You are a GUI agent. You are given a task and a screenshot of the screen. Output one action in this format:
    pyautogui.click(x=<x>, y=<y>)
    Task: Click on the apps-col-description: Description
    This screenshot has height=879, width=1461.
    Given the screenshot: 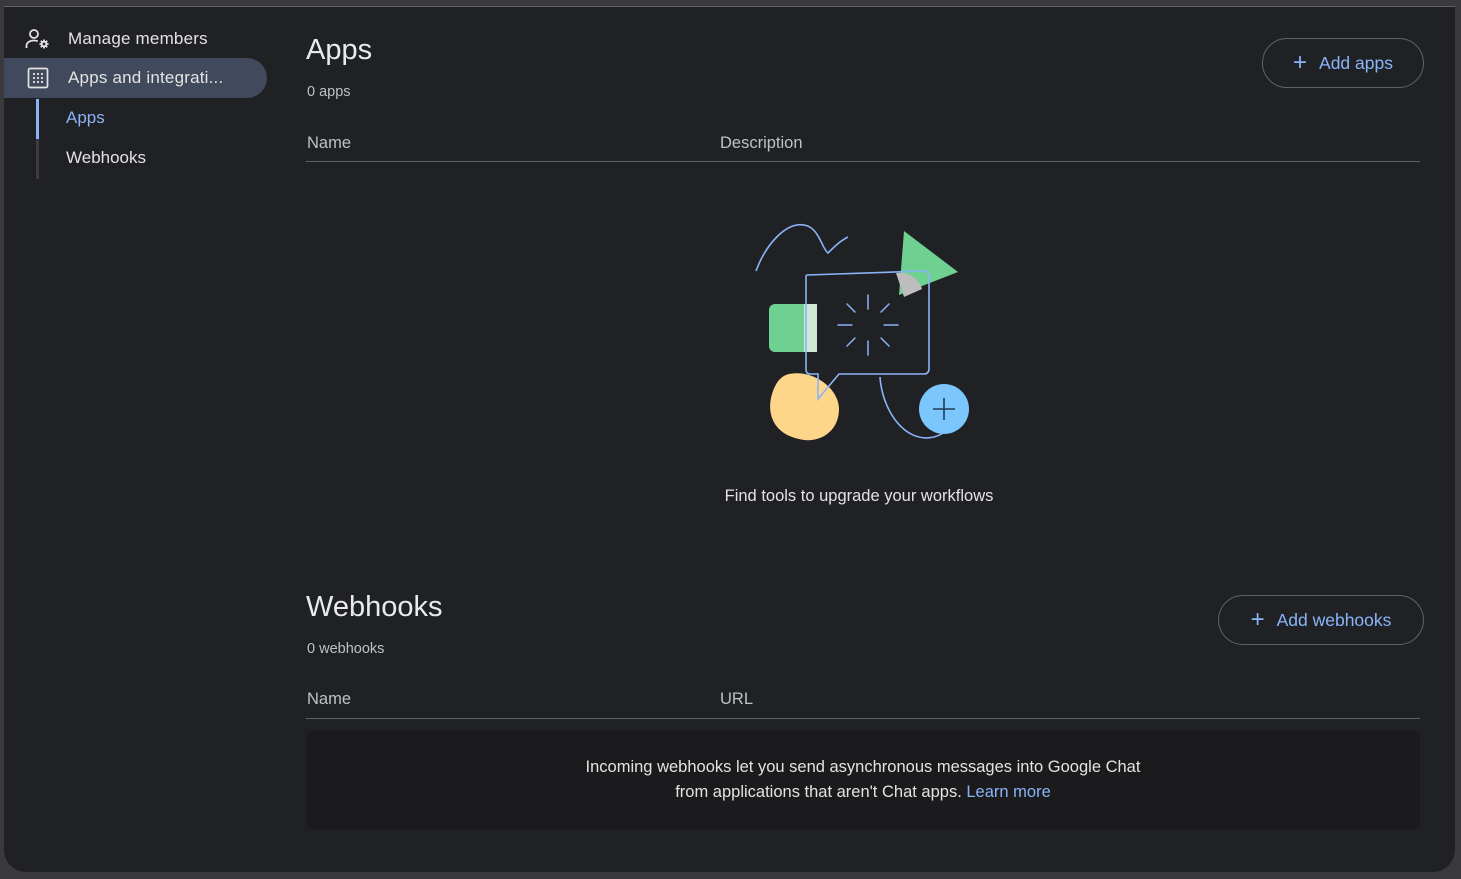 What is the action you would take?
    pyautogui.click(x=761, y=143)
    